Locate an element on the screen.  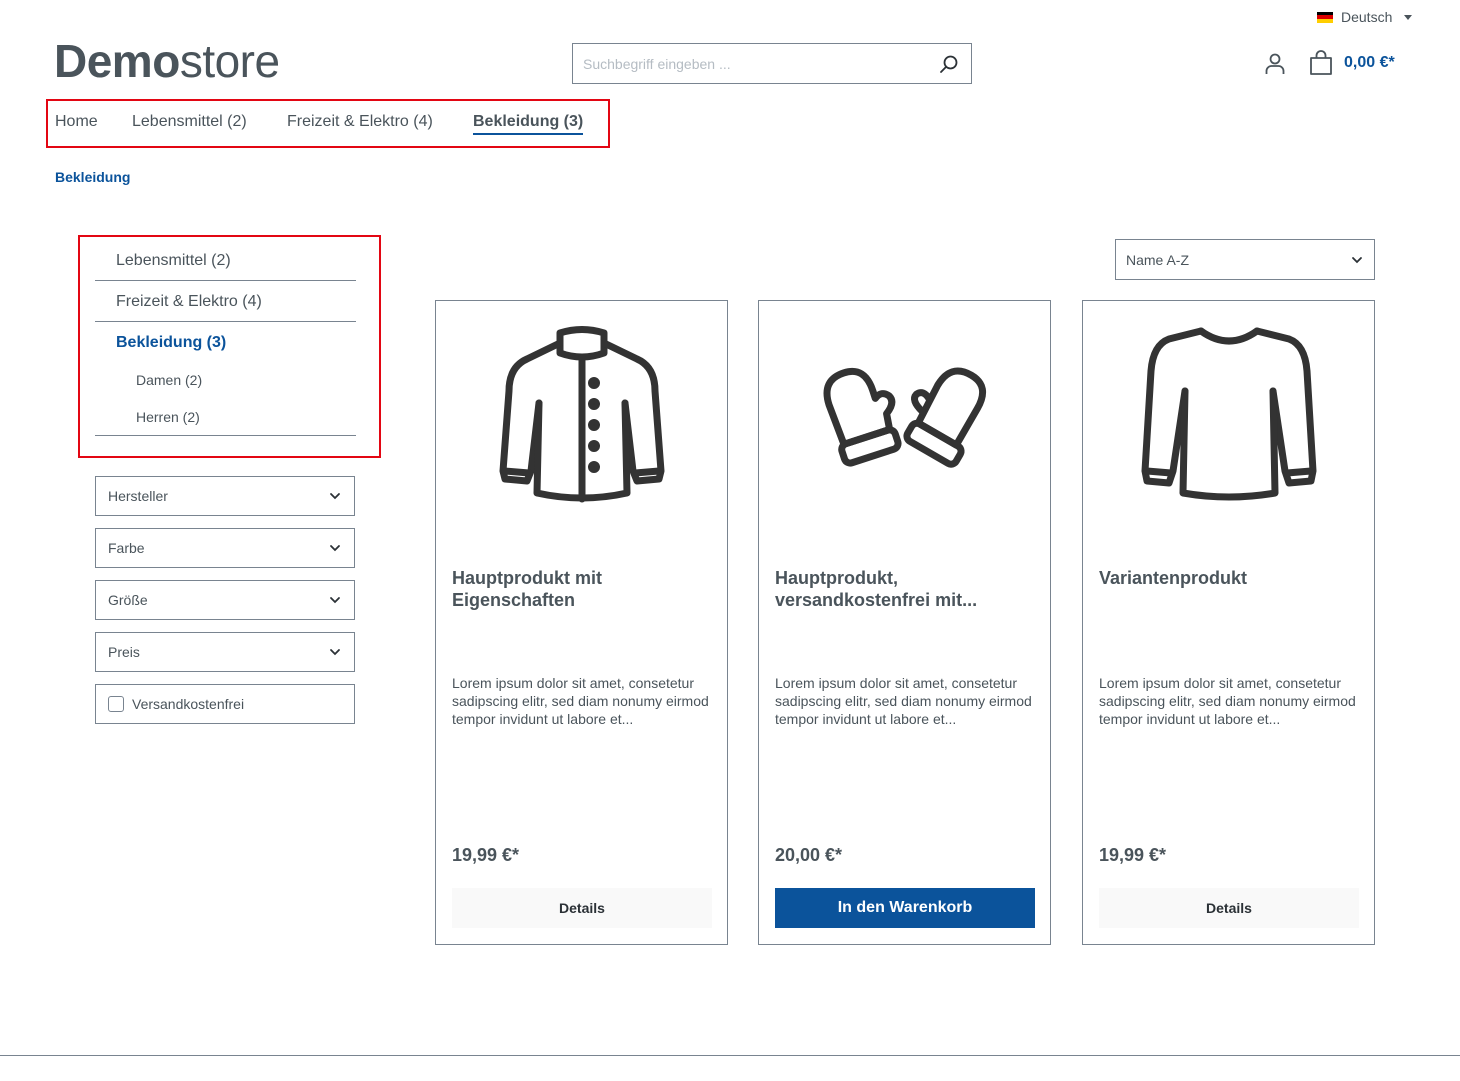
filter-manufacturer-label: Hersteller is located at coordinates (138, 496).